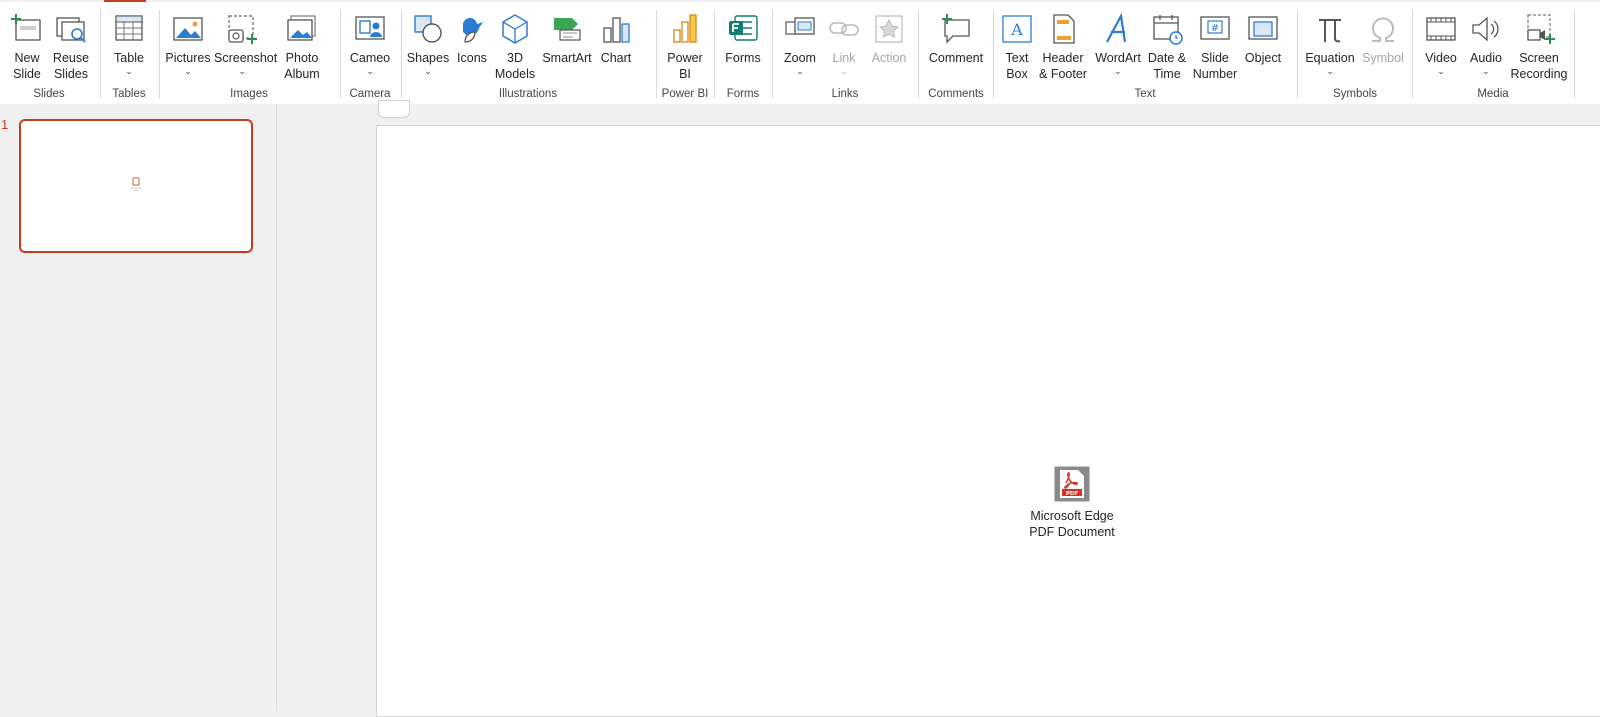  I want to click on action-star-icon, so click(889, 29).